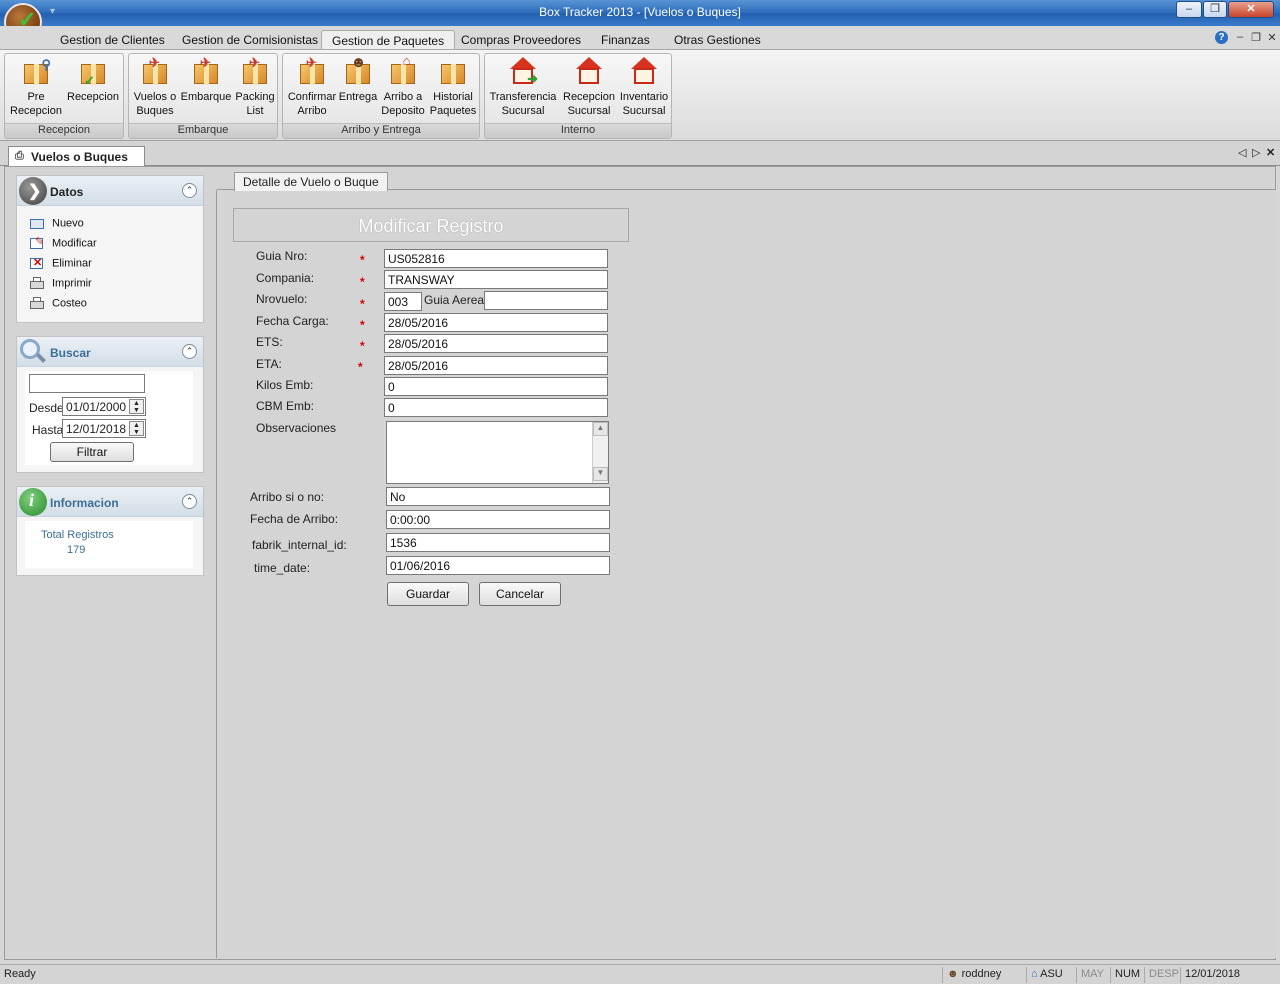 The height and width of the screenshot is (984, 1280). Describe the element at coordinates (717, 40) in the screenshot. I see `tab-otras-gestiones: Otras Gestiones` at that location.